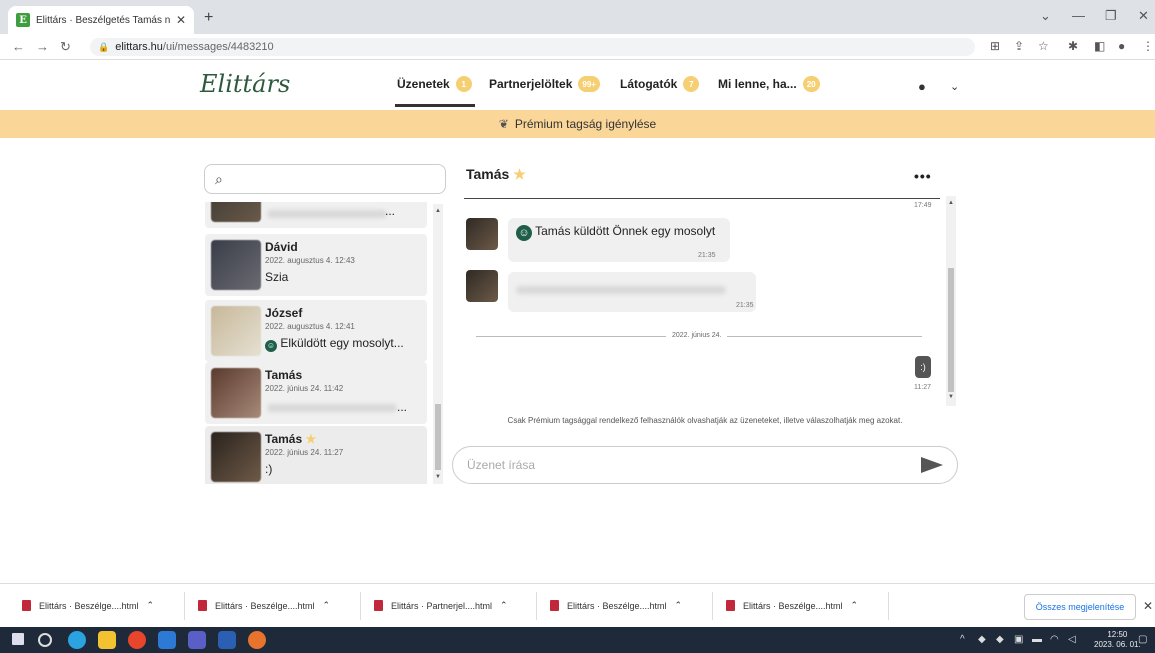  Describe the element at coordinates (585, 124) in the screenshot. I see `premium-label: Prémium tagság igénylése` at that location.